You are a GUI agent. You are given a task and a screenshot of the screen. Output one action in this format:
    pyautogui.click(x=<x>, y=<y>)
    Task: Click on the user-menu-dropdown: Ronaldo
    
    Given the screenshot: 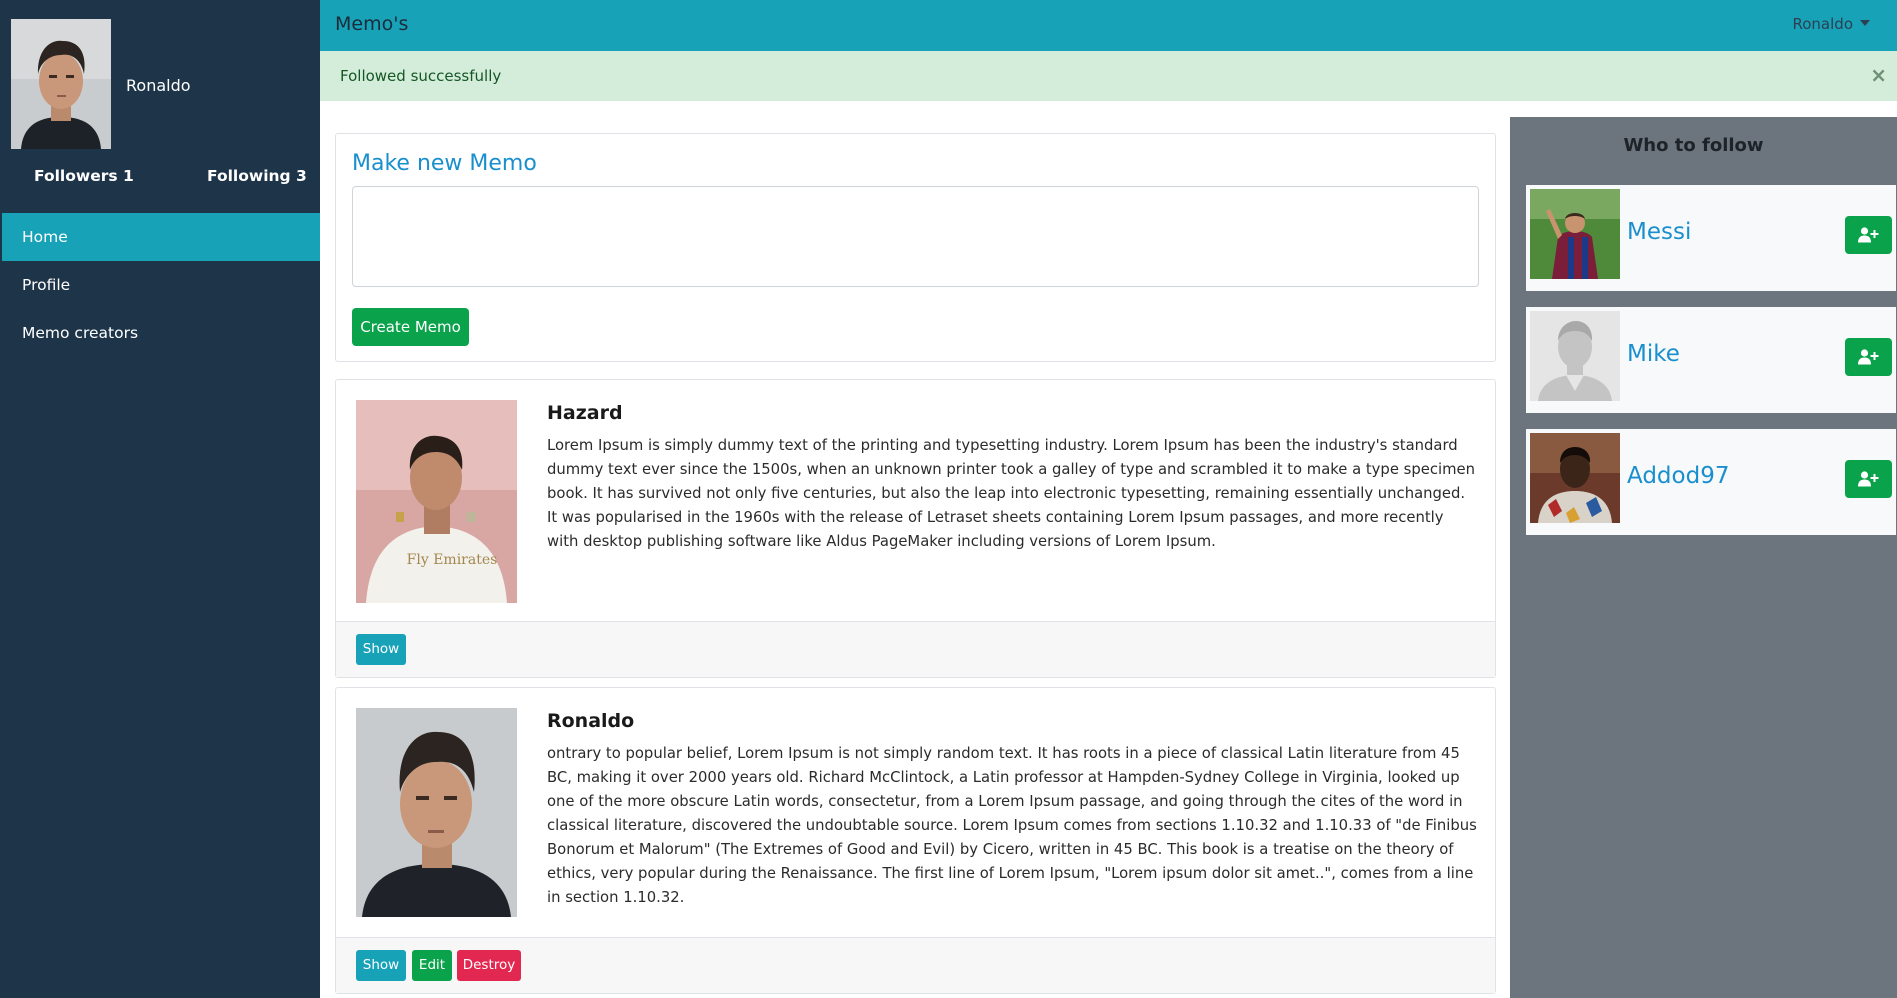 What is the action you would take?
    pyautogui.click(x=1831, y=24)
    